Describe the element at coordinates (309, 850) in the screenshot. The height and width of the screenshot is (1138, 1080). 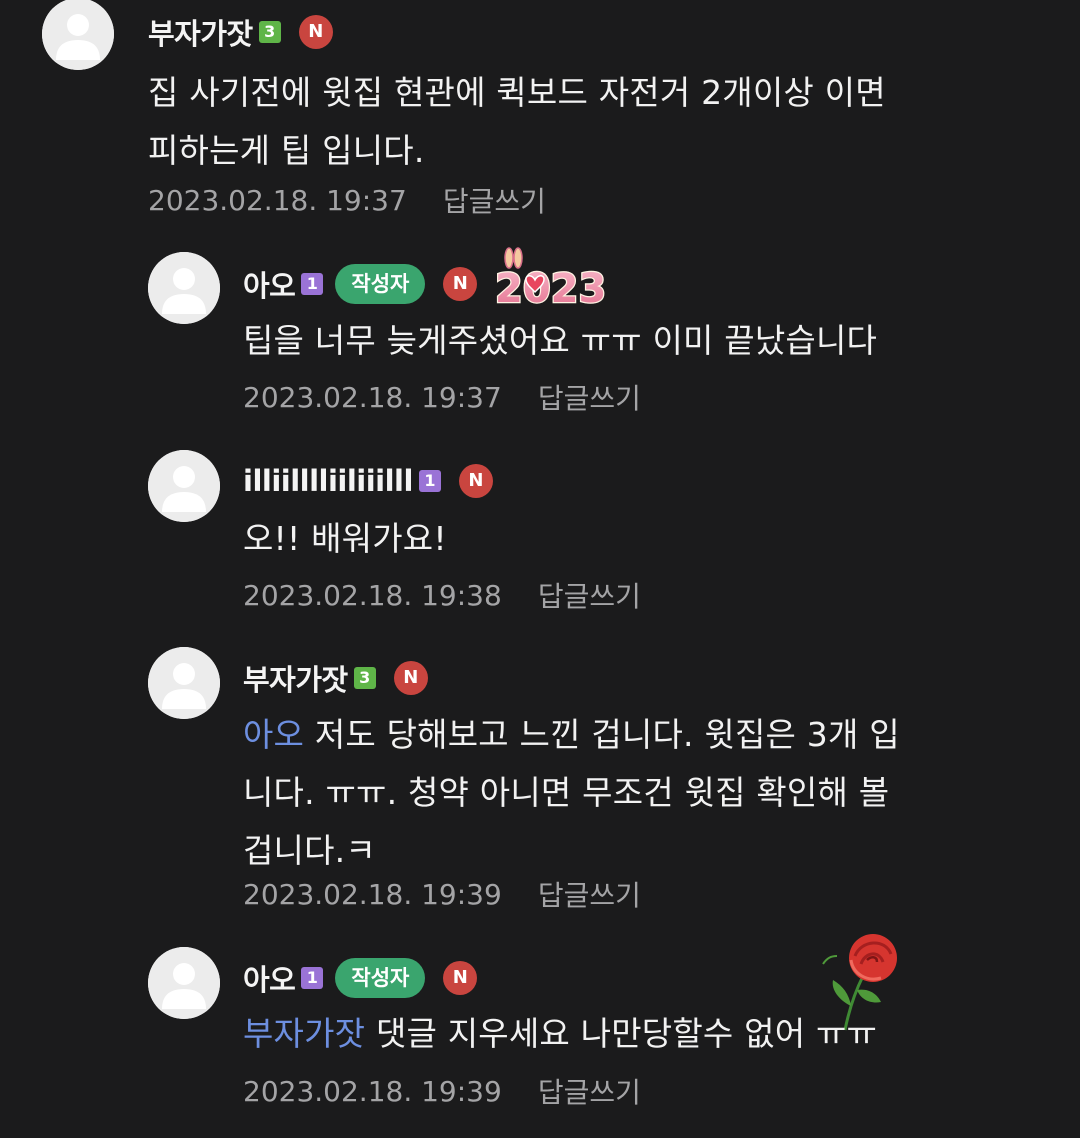
I see `comment-line: 겁니다.ㅋ` at that location.